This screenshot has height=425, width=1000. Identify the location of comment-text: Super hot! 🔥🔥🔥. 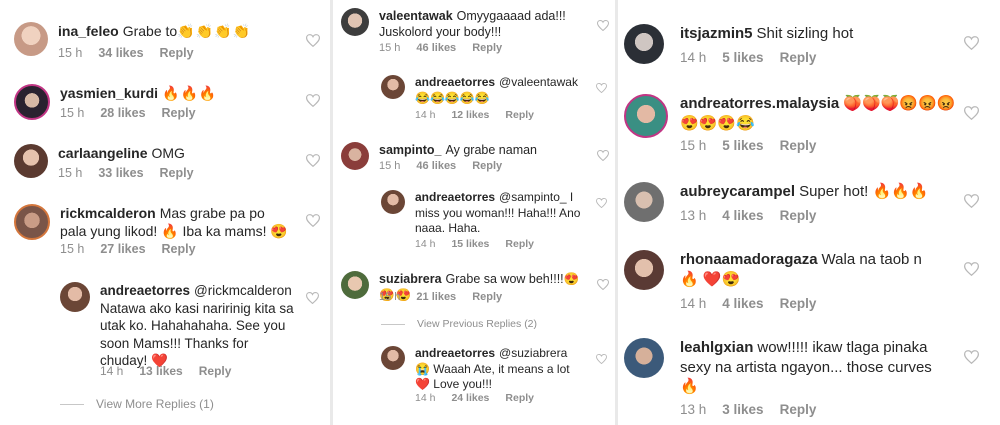
(864, 191).